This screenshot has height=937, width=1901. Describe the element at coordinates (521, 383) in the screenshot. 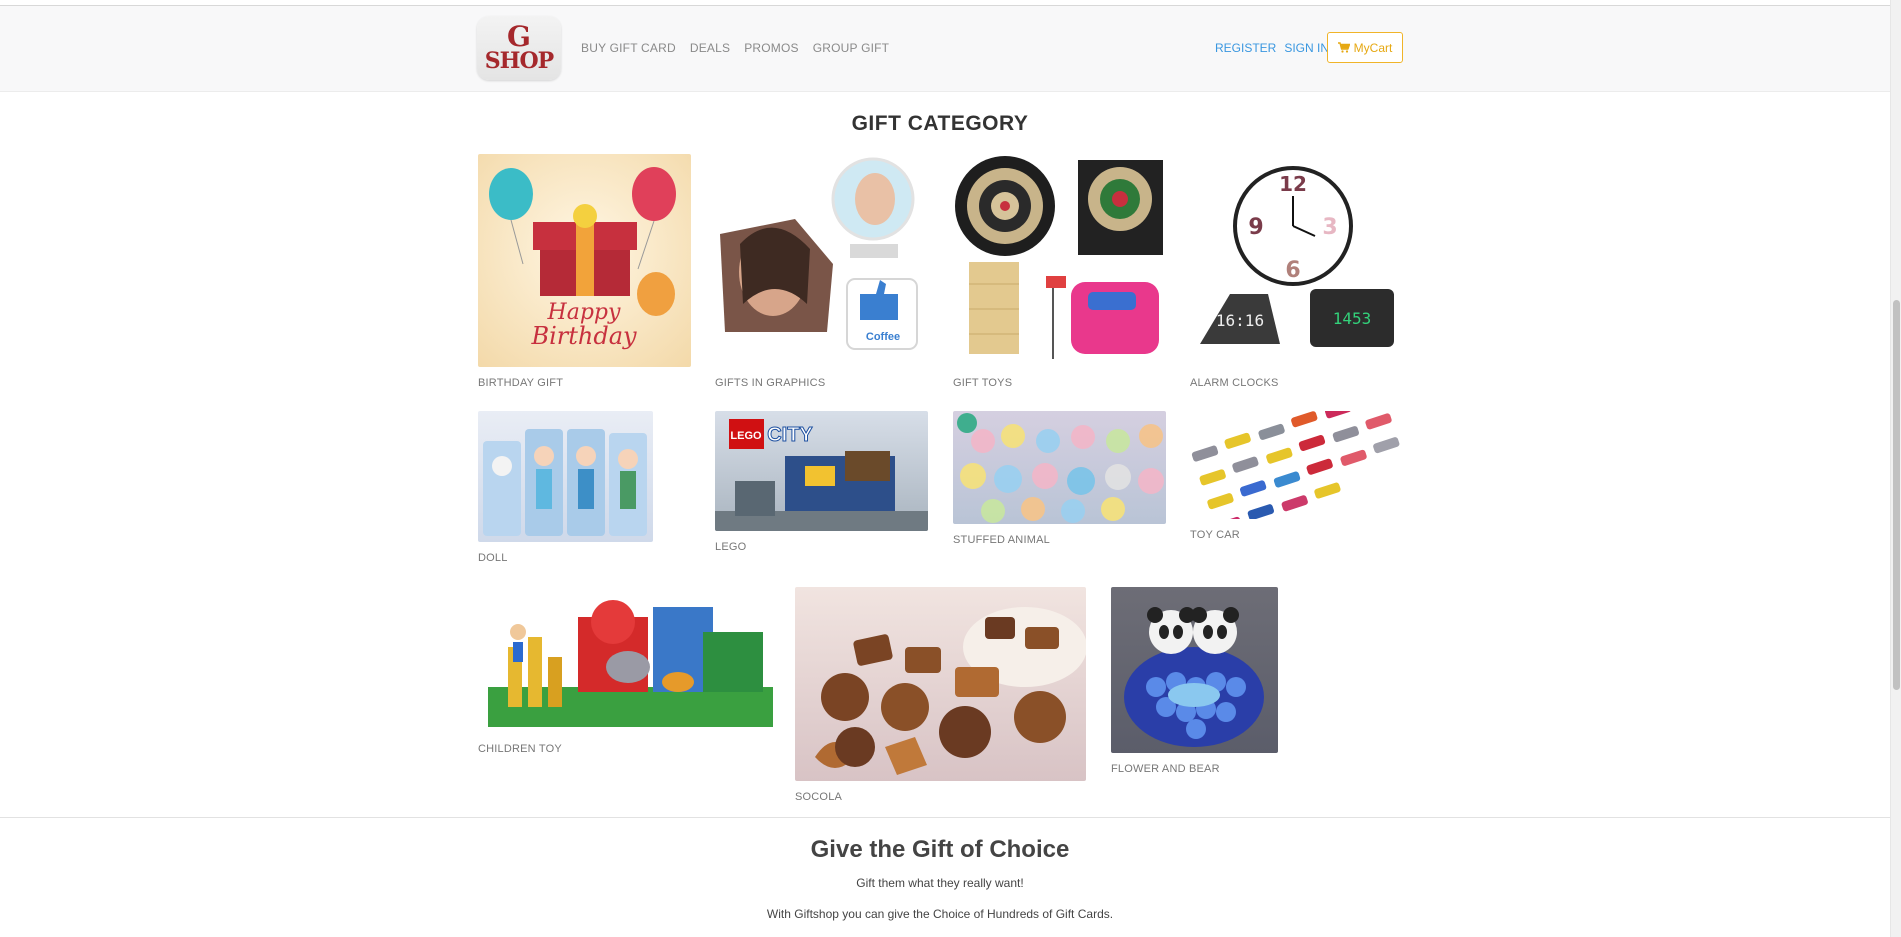

I see `category-label: BIRTHDAY GIFT` at that location.